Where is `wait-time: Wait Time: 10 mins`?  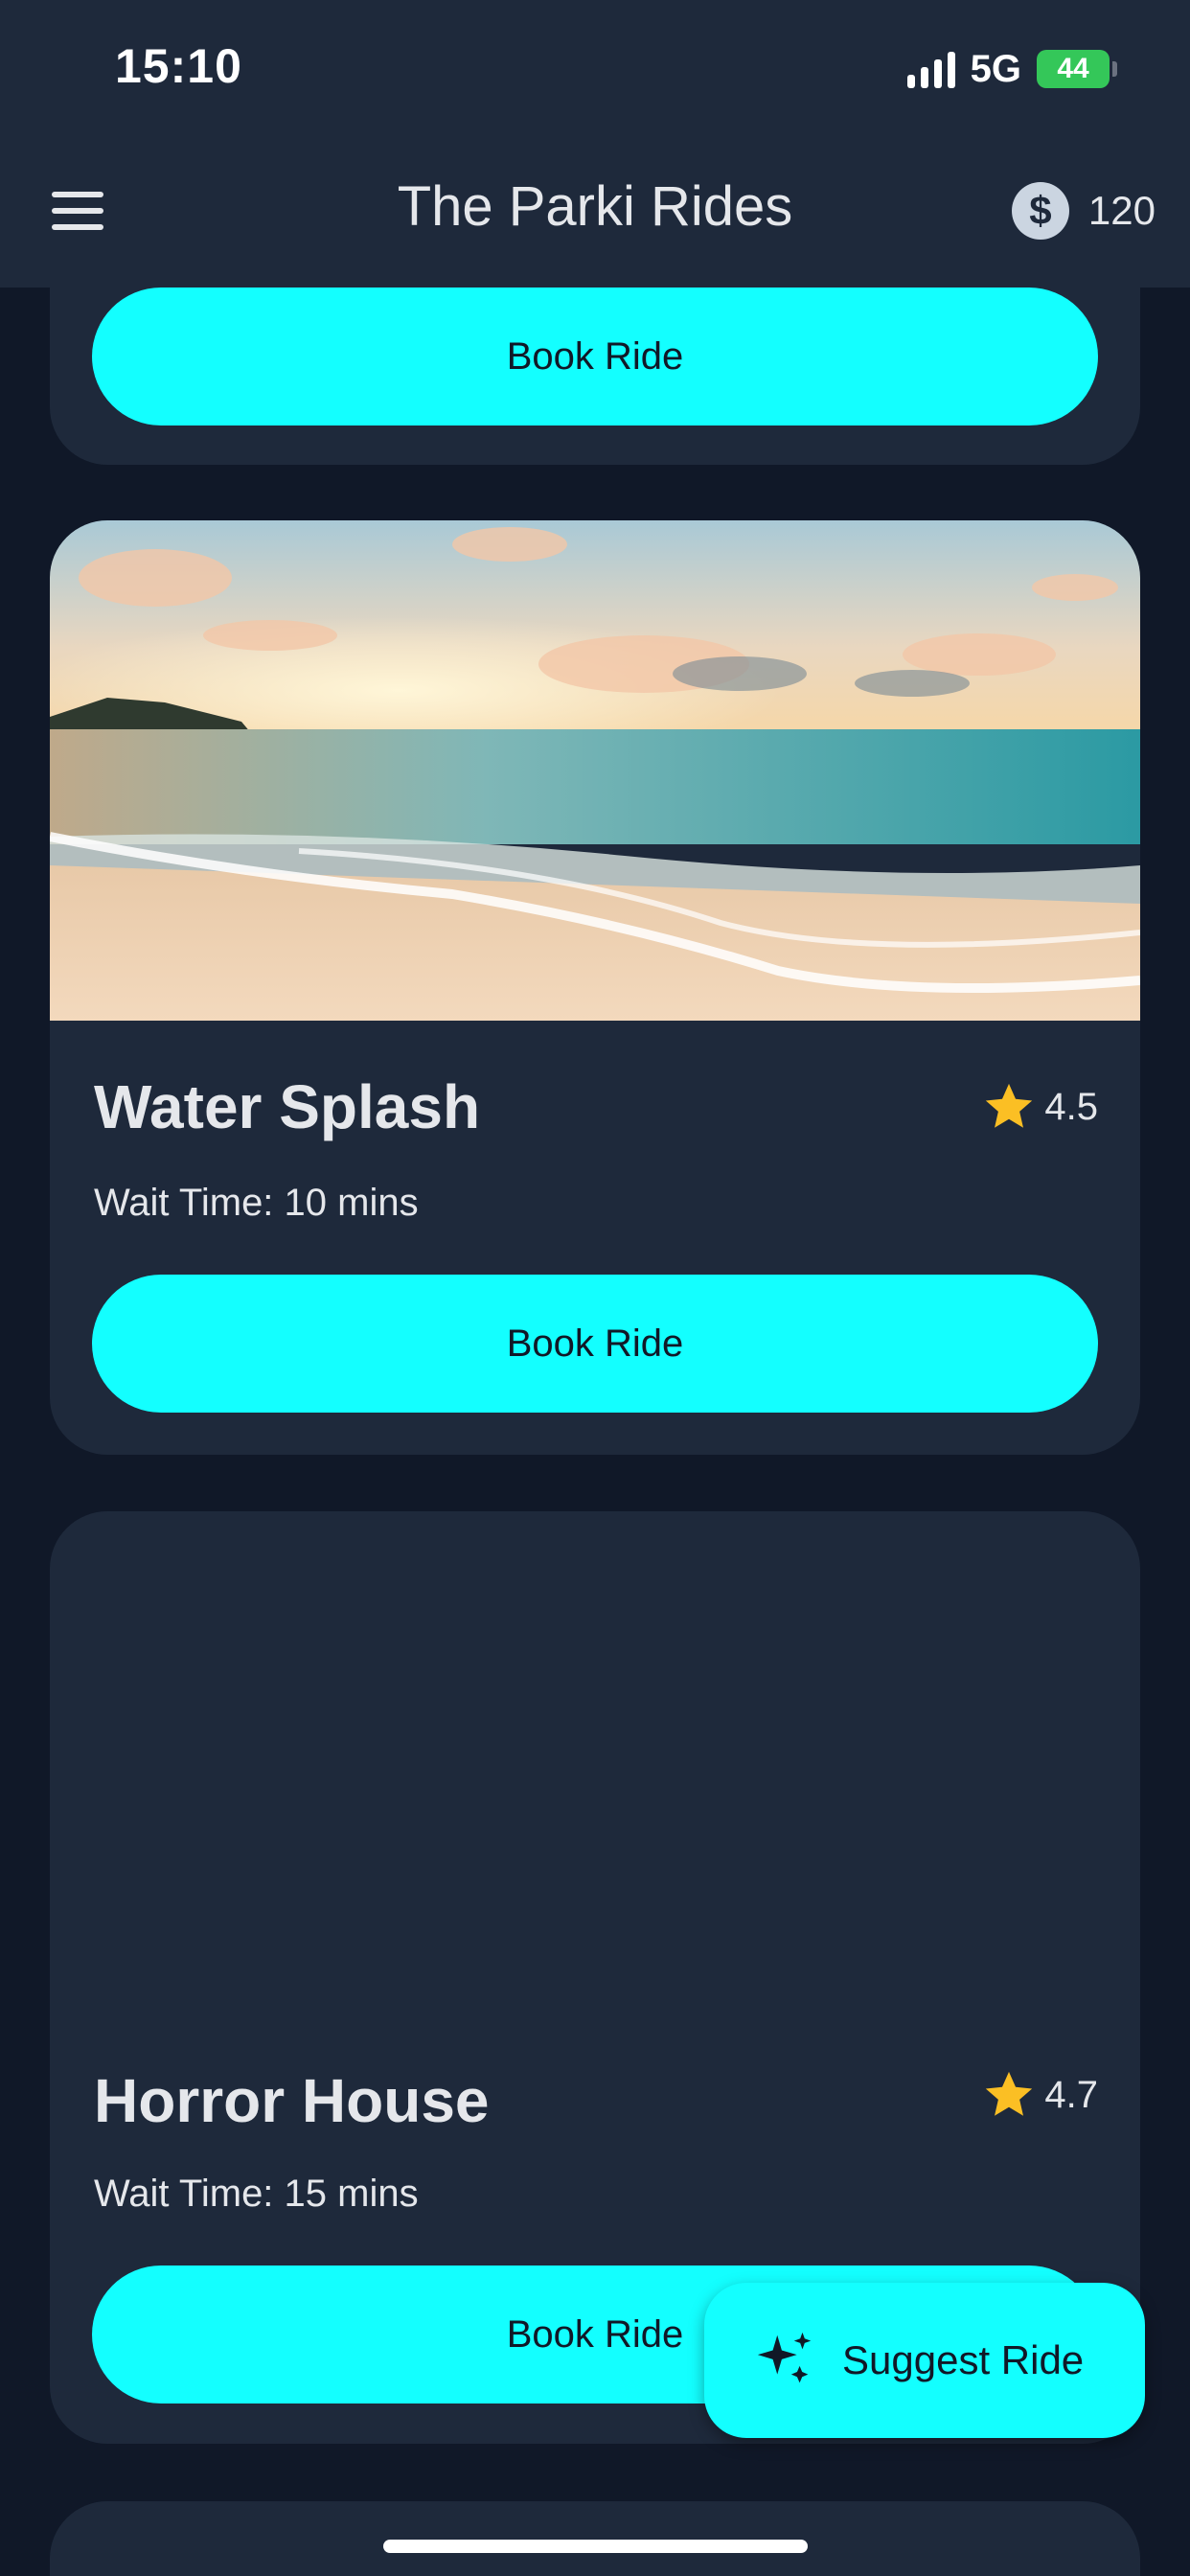
wait-time: Wait Time: 10 mins is located at coordinates (256, 1203).